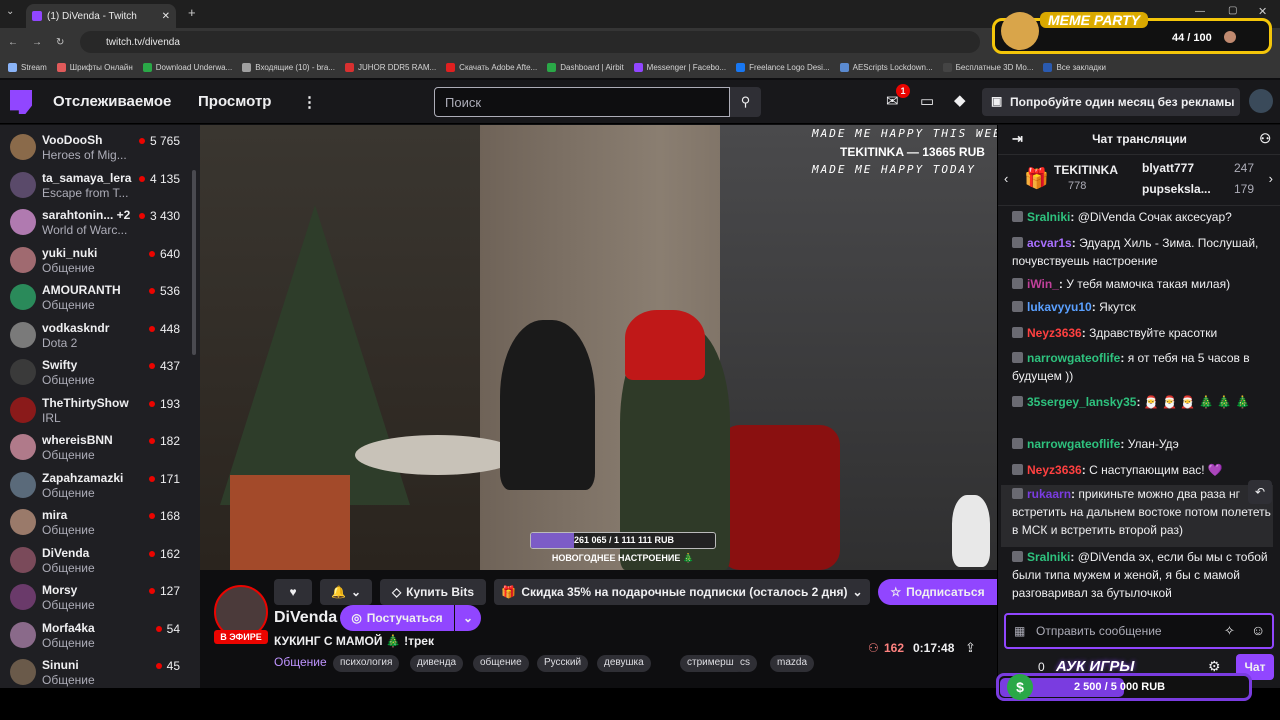 Image resolution: width=1280 pixels, height=720 pixels. I want to click on stream-tag: mazda, so click(792, 663).